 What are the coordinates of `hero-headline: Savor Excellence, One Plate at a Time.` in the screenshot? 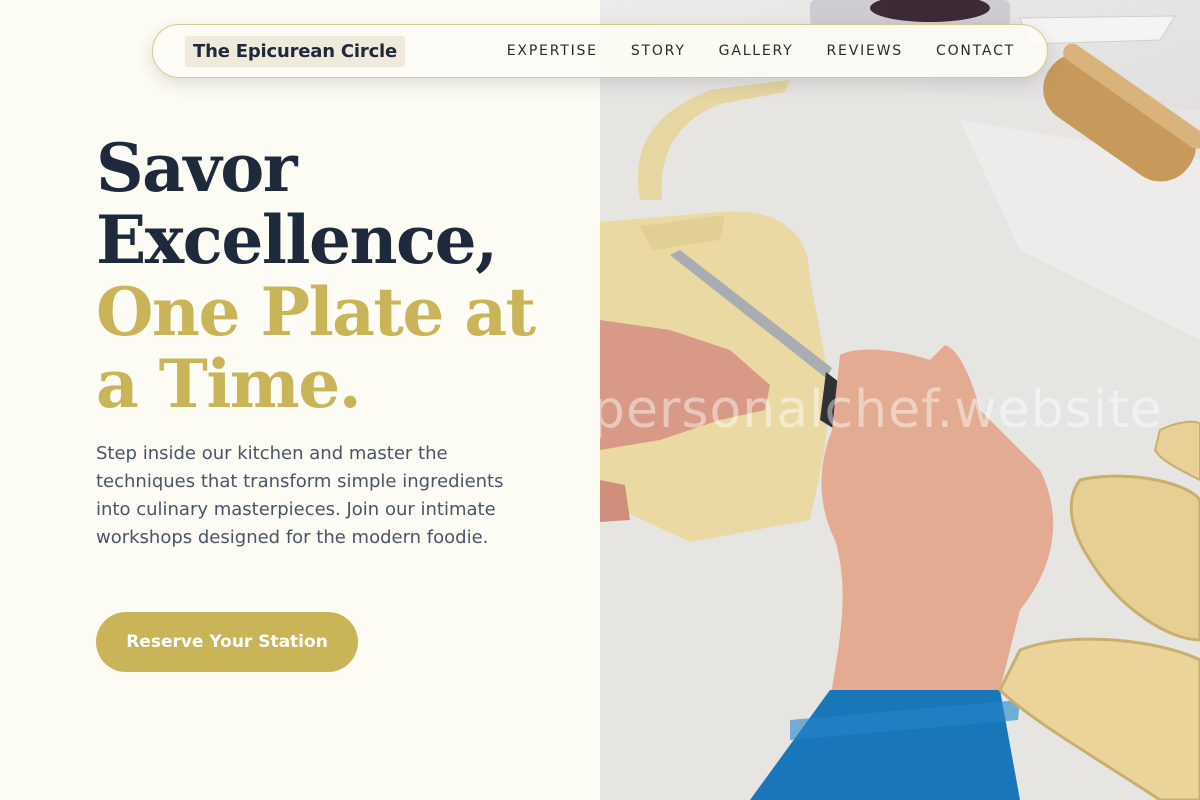 It's located at (336, 276).